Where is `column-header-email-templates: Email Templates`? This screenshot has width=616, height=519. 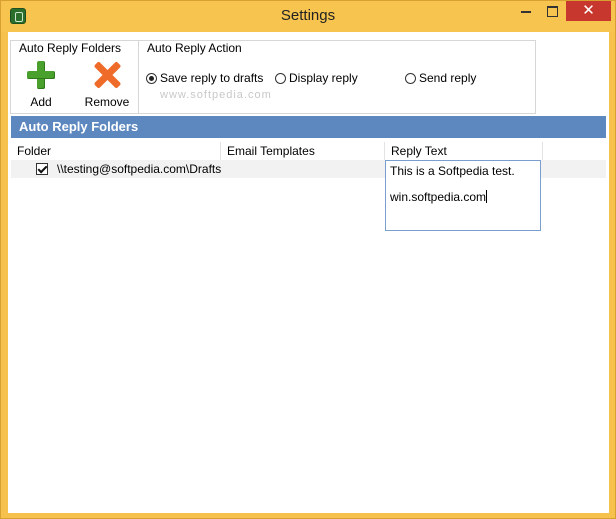
column-header-email-templates: Email Templates is located at coordinates (303, 151).